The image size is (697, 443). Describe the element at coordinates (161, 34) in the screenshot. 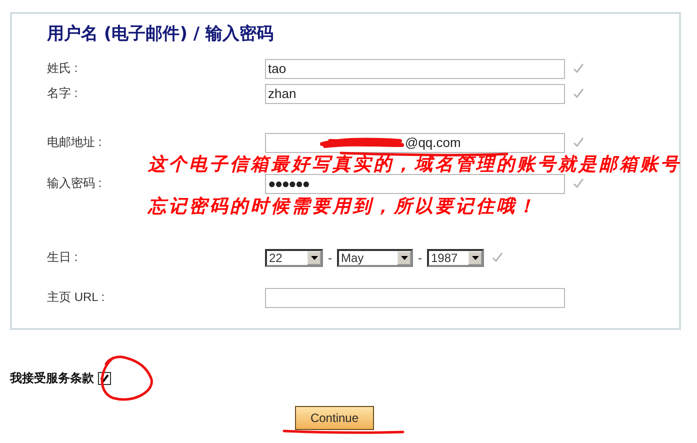

I see `form-title: 用户名 (电子邮件) / 输入密码` at that location.